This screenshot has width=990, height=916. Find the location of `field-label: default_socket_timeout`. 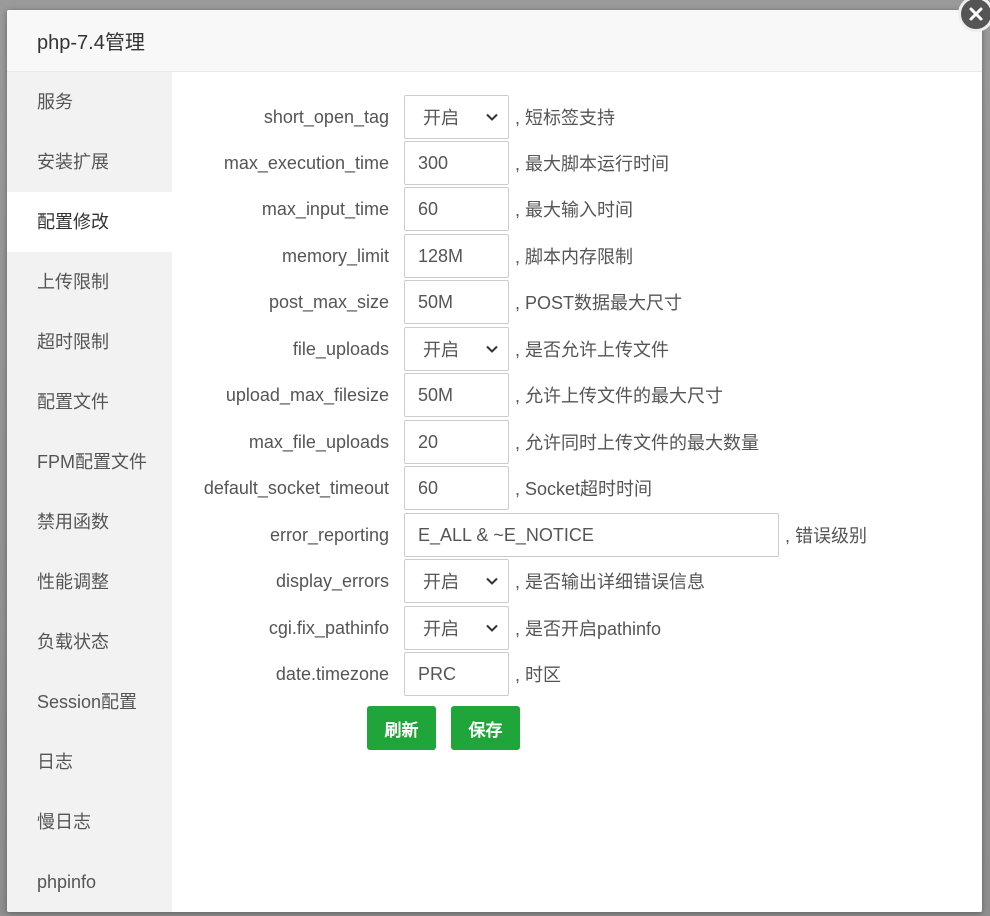

field-label: default_socket_timeout is located at coordinates (296, 487).